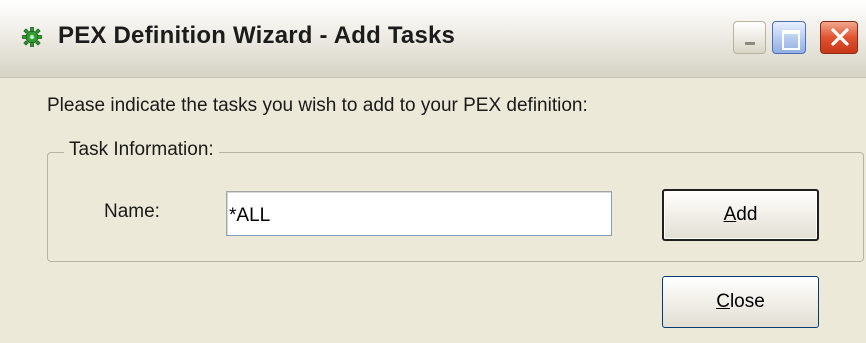 The height and width of the screenshot is (343, 866). I want to click on close-icon, so click(840, 37).